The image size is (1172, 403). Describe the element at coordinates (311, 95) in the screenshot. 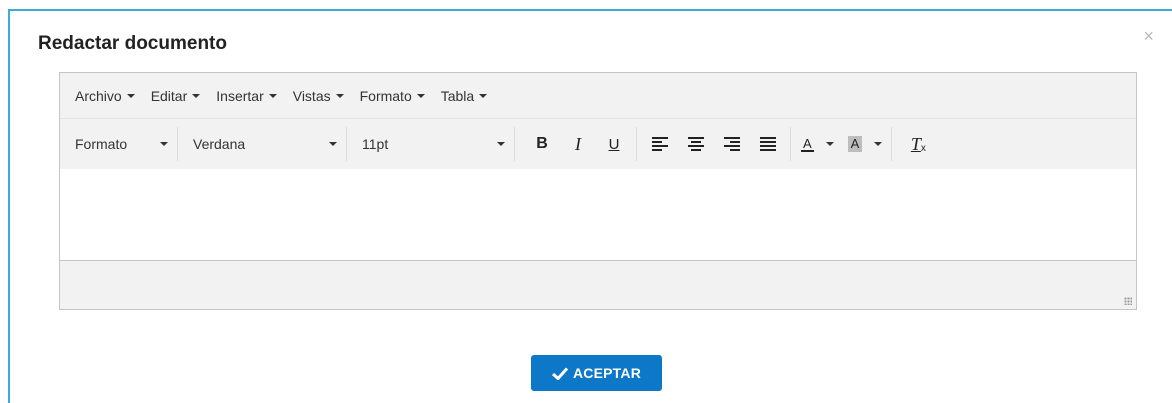

I see `menu-label: Vistas` at that location.